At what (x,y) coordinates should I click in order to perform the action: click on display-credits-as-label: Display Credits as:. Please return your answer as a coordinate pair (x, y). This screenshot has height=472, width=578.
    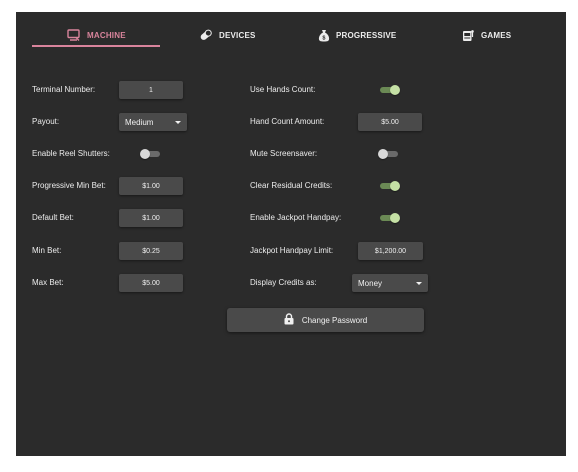
    Looking at the image, I should click on (283, 282).